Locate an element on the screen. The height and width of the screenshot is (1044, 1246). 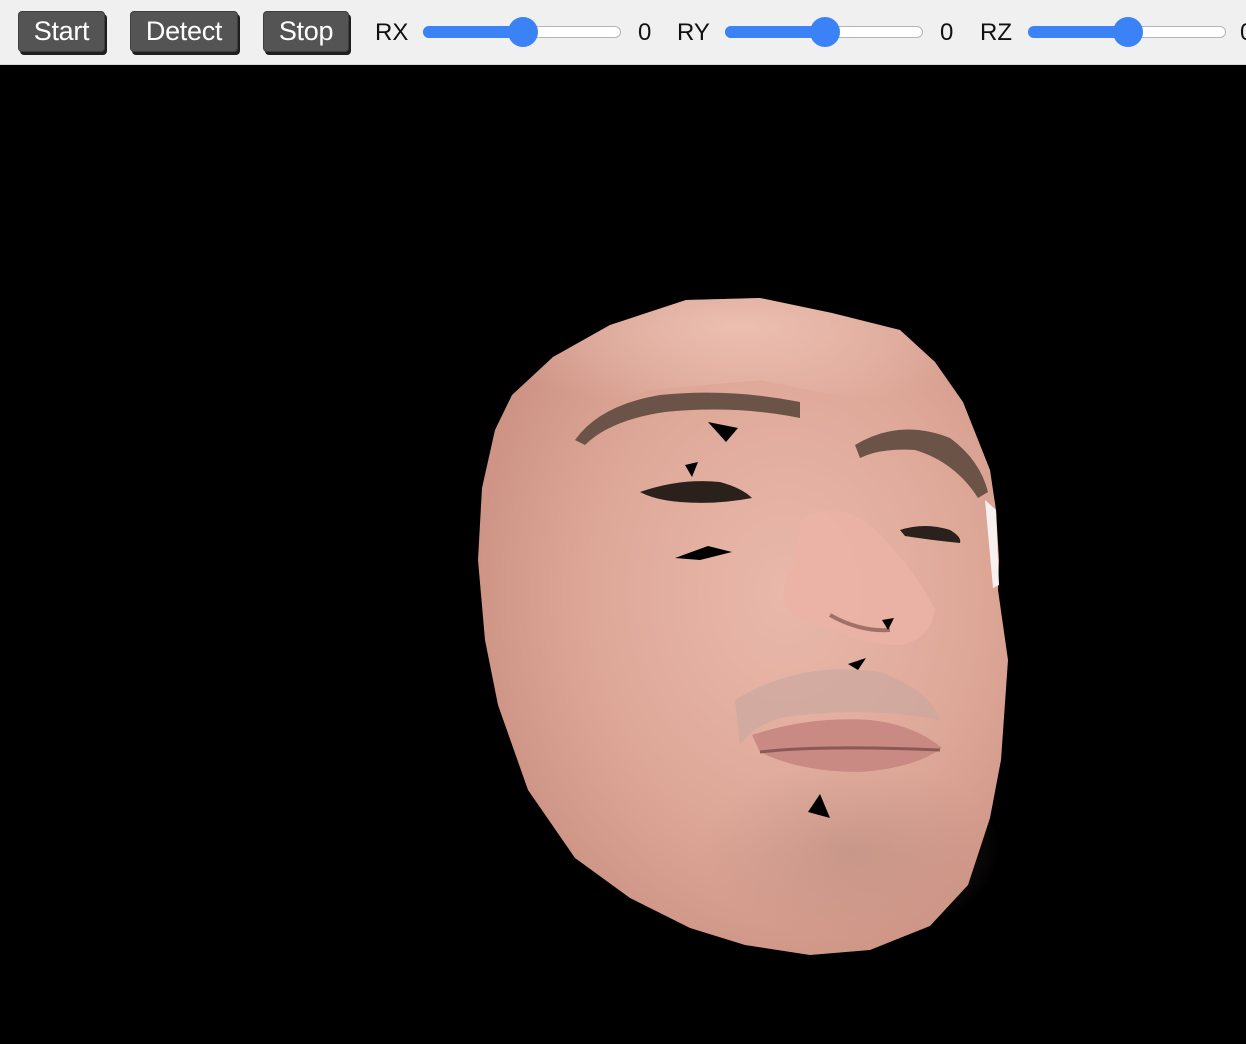
rz-value: 0 is located at coordinates (1243, 33).